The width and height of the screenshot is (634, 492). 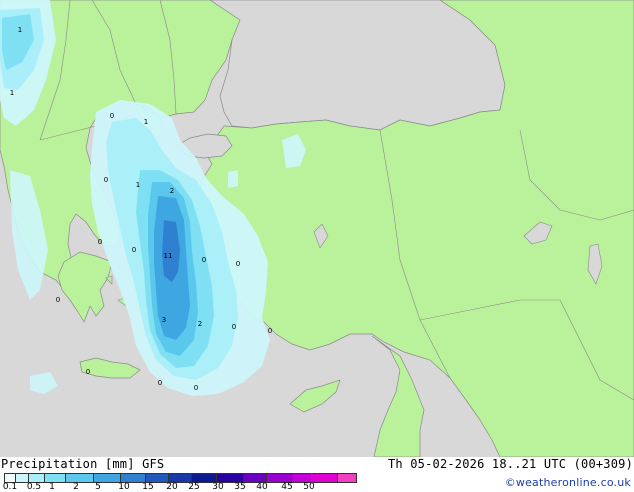 I want to click on scale-tick-label: 45, so click(x=287, y=487).